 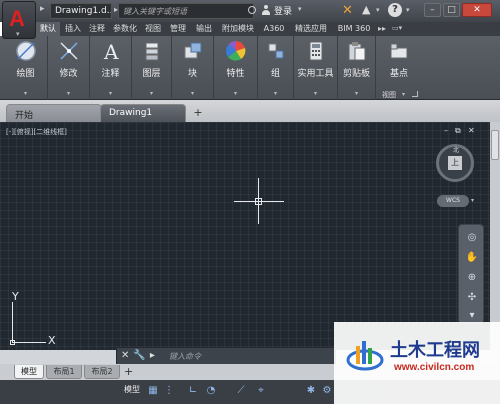 What do you see at coordinates (472, 316) in the screenshot?
I see `showmotion-icon: ▾` at bounding box center [472, 316].